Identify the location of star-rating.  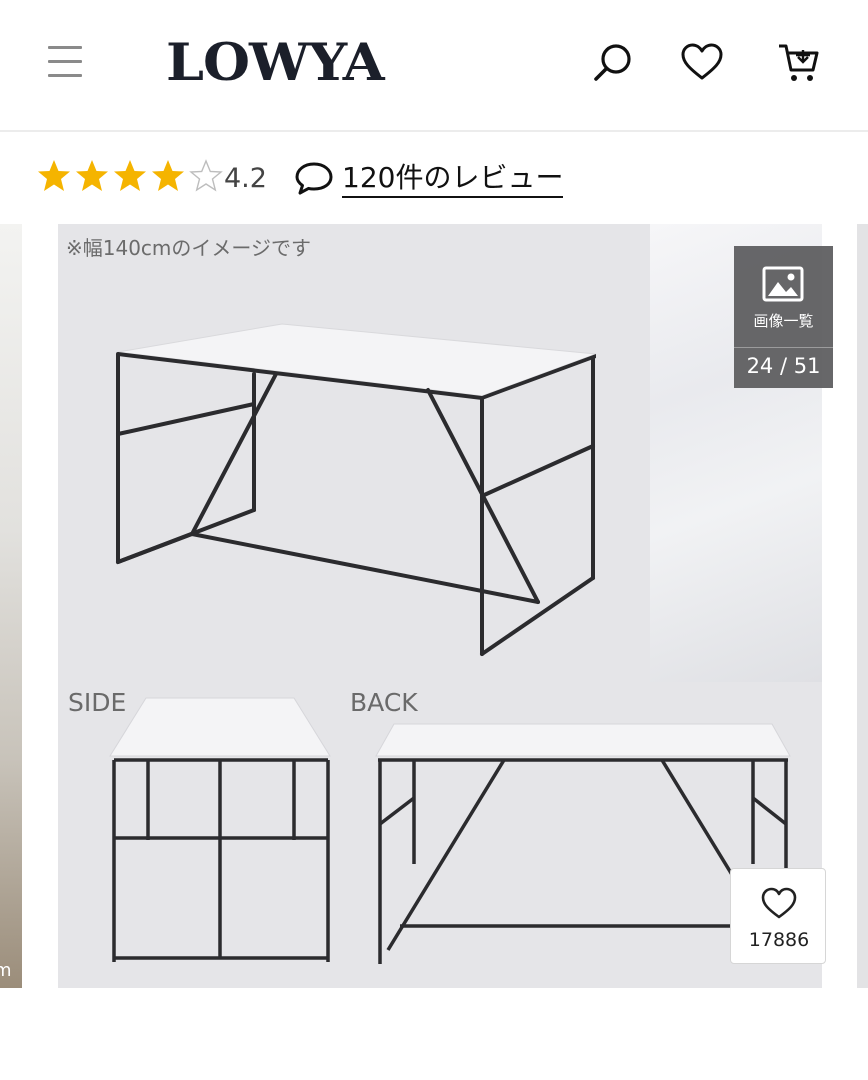
(131, 178).